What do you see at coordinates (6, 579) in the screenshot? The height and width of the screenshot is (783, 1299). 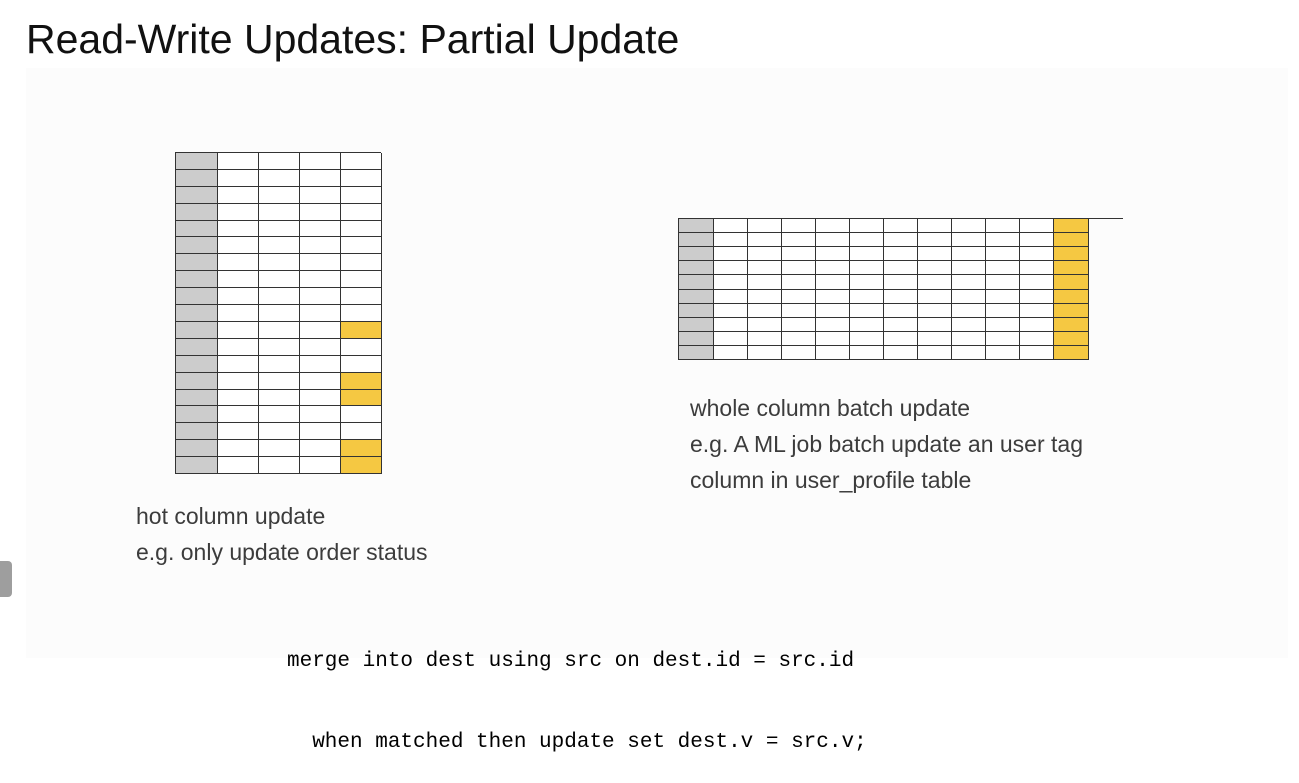 I see `side-panel-handle` at bounding box center [6, 579].